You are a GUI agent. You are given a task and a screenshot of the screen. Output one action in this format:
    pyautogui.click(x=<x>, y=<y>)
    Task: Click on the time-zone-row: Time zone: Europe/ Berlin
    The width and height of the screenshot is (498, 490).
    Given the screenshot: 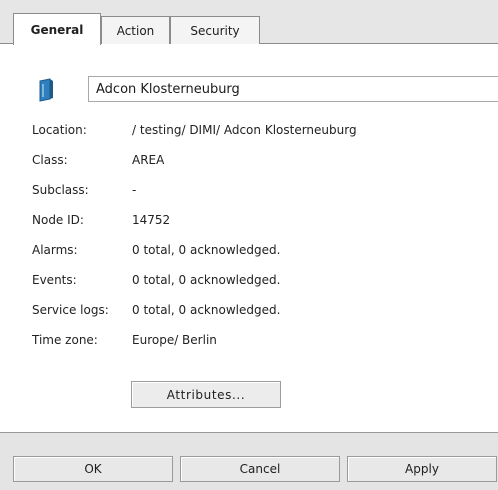 What is the action you would take?
    pyautogui.click(x=262, y=343)
    